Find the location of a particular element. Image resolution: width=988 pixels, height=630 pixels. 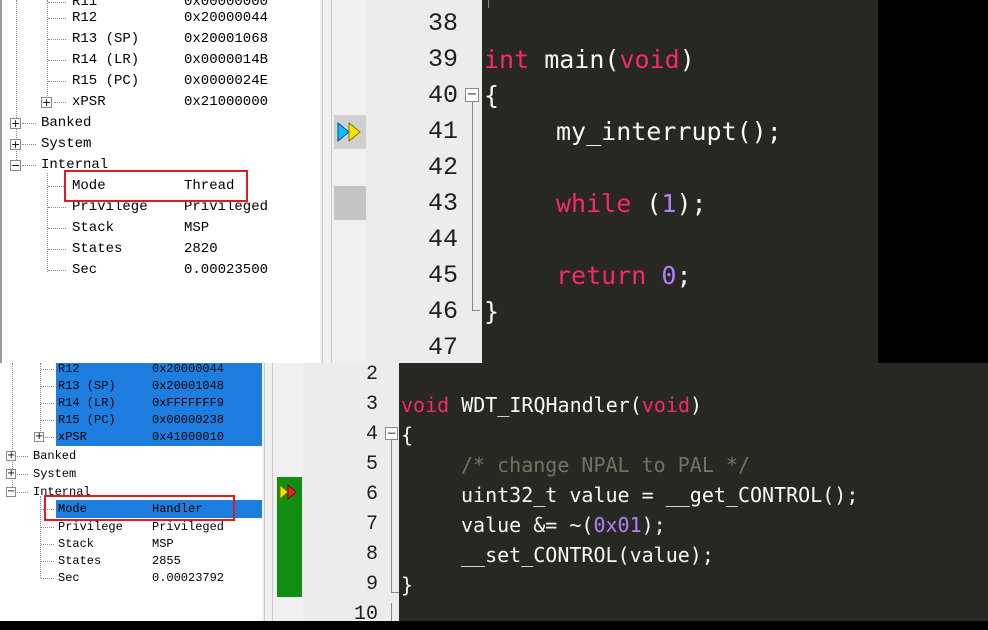

register-row: R15 (PC) 0x00000238 is located at coordinates (131, 420).